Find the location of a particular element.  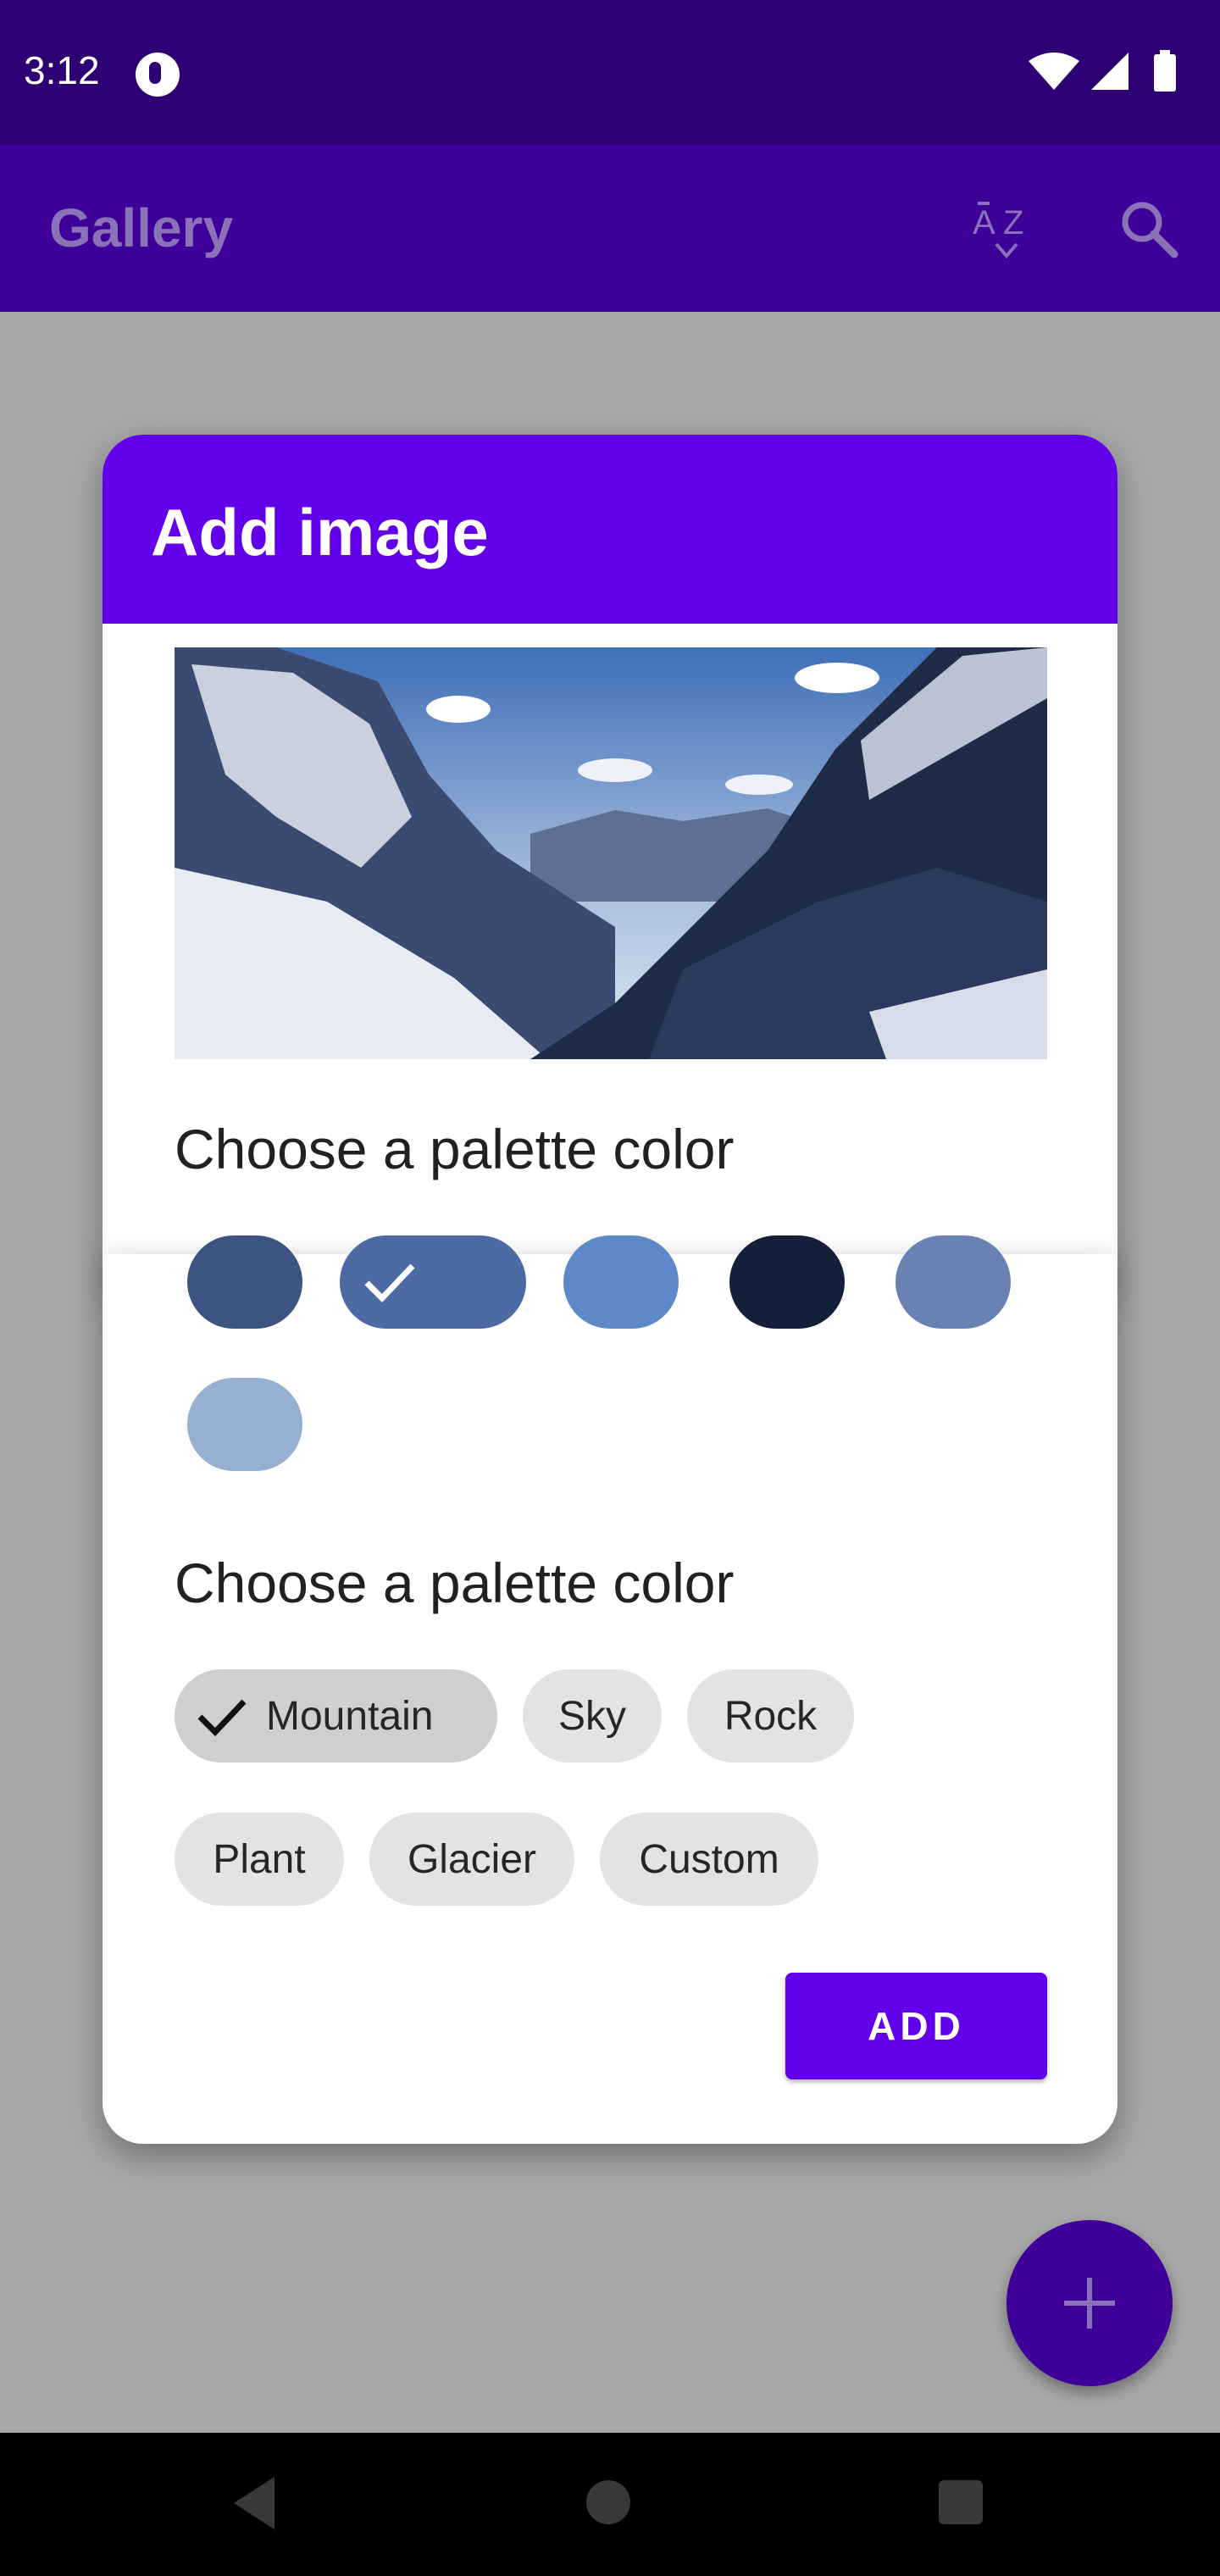

app-bar: Gallery A Z is located at coordinates (610, 228).